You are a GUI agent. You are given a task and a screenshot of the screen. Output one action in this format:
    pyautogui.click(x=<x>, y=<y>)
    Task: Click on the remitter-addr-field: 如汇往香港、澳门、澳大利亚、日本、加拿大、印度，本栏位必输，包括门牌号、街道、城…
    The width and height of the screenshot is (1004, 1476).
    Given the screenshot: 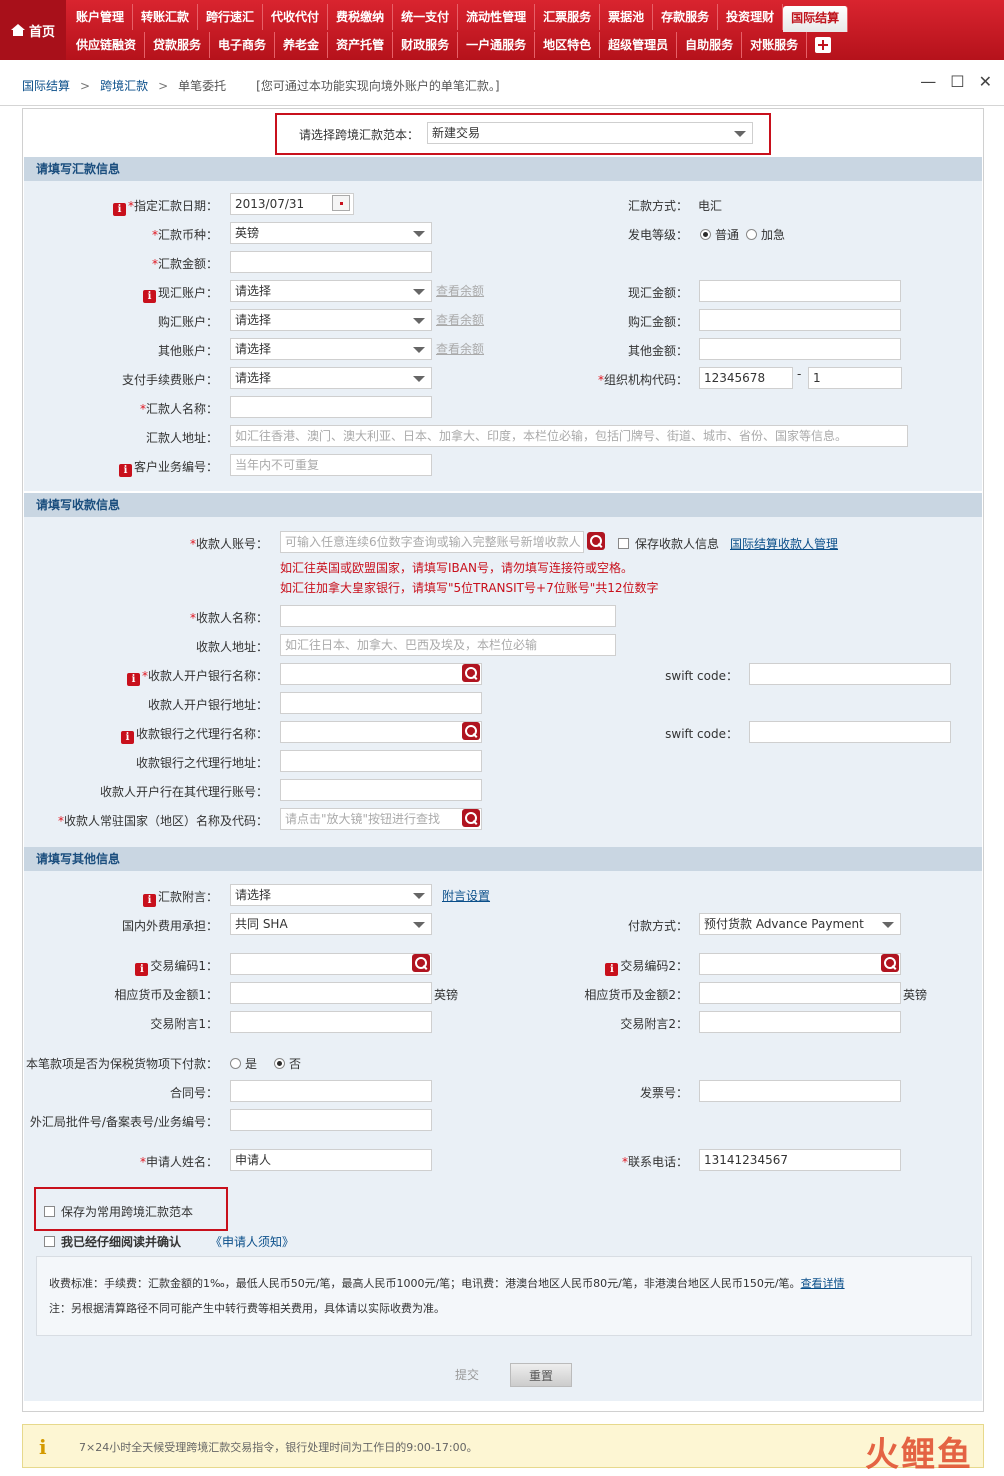 What is the action you would take?
    pyautogui.click(x=569, y=436)
    